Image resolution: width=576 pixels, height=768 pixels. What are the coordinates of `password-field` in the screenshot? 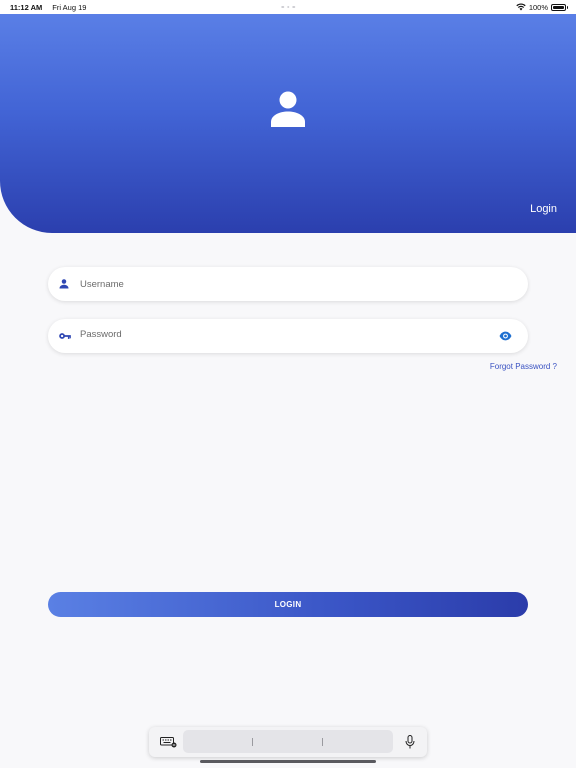 It's located at (288, 335).